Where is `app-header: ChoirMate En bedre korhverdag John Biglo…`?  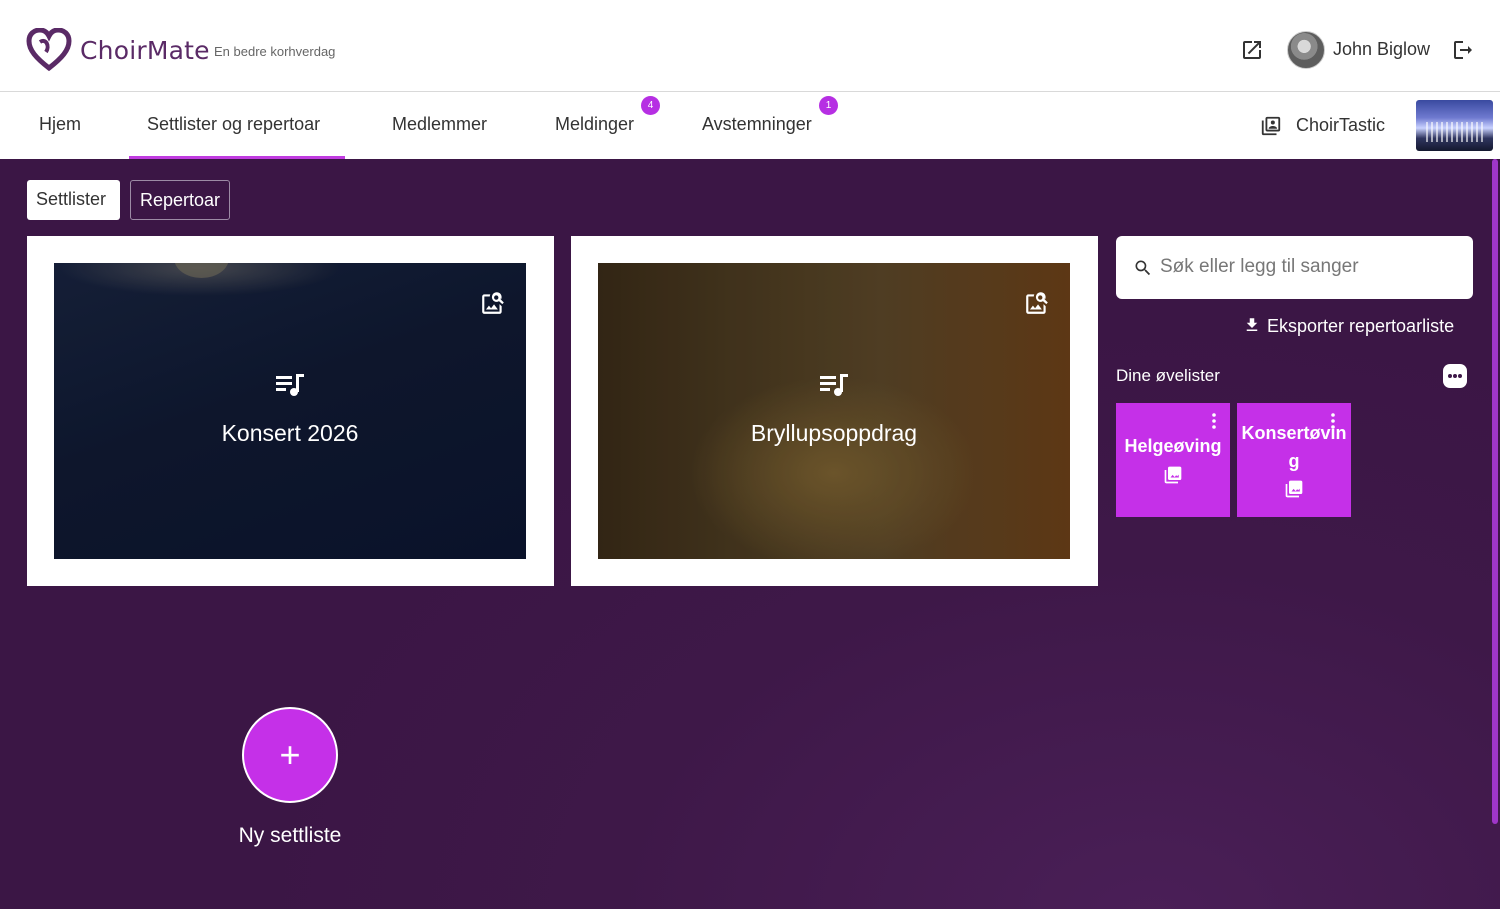
app-header: ChoirMate En bedre korhverdag John Biglo… is located at coordinates (750, 46).